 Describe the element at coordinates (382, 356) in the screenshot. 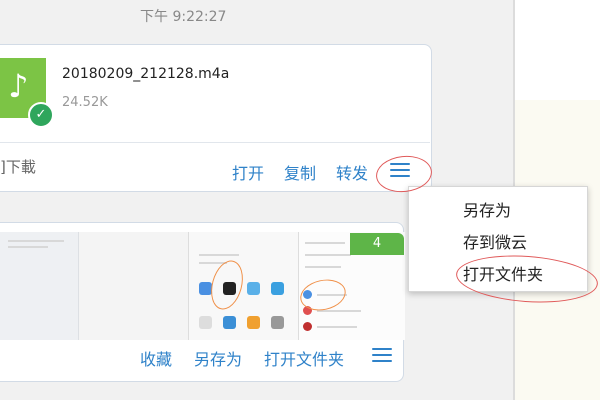

I see `hamburger-menu-icon` at that location.